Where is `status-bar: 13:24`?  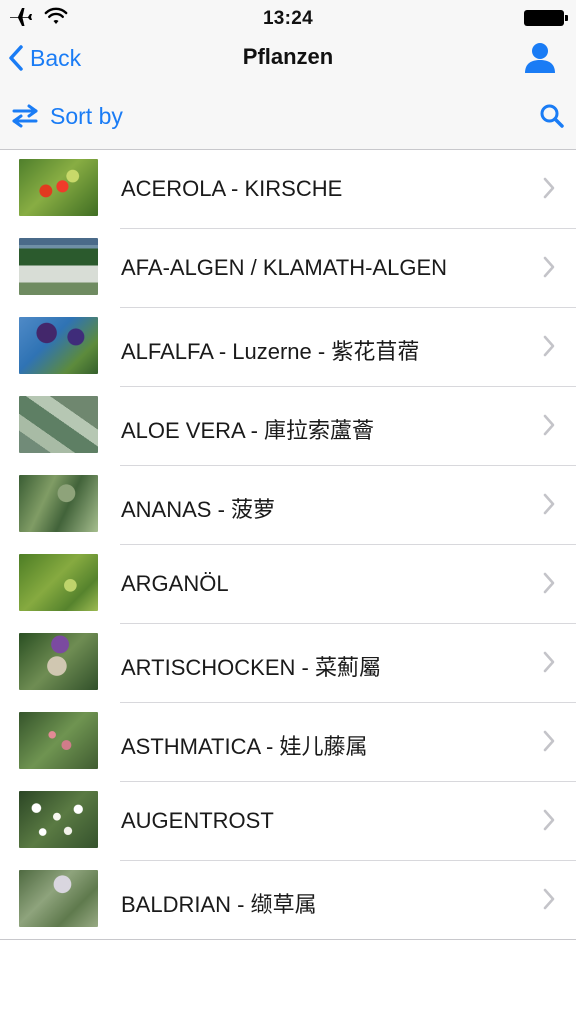
status-bar: 13:24 is located at coordinates (288, 18).